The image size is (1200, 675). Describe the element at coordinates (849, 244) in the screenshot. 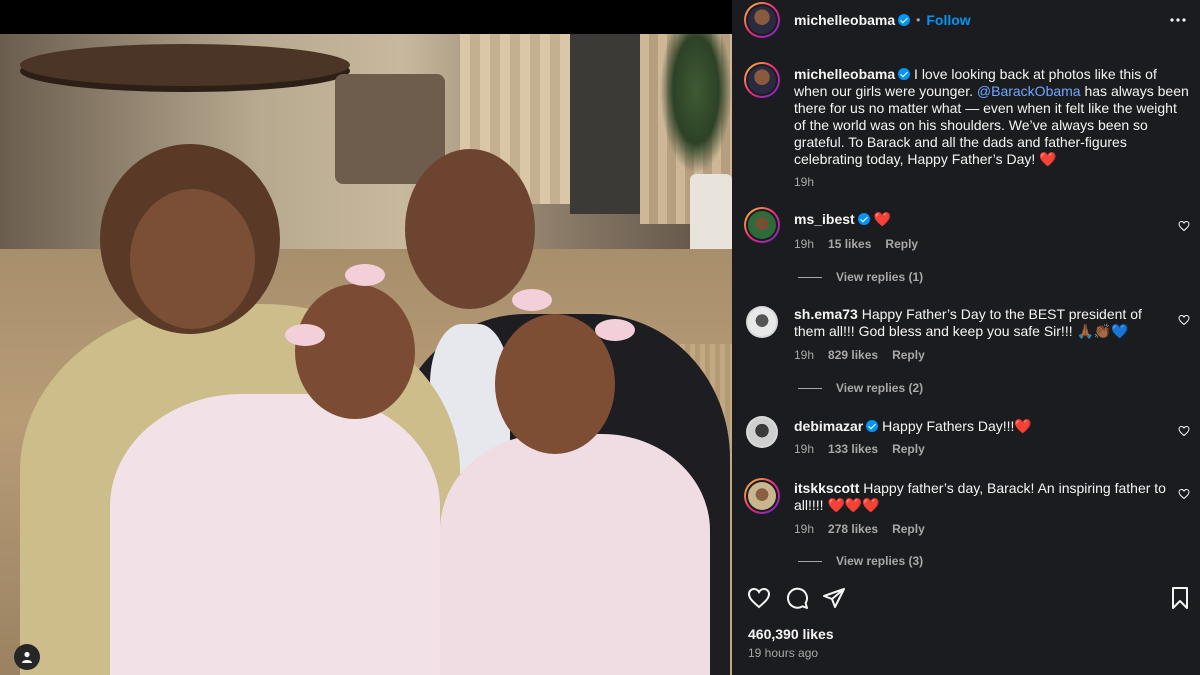

I see `comment-likes: 15 likes` at that location.